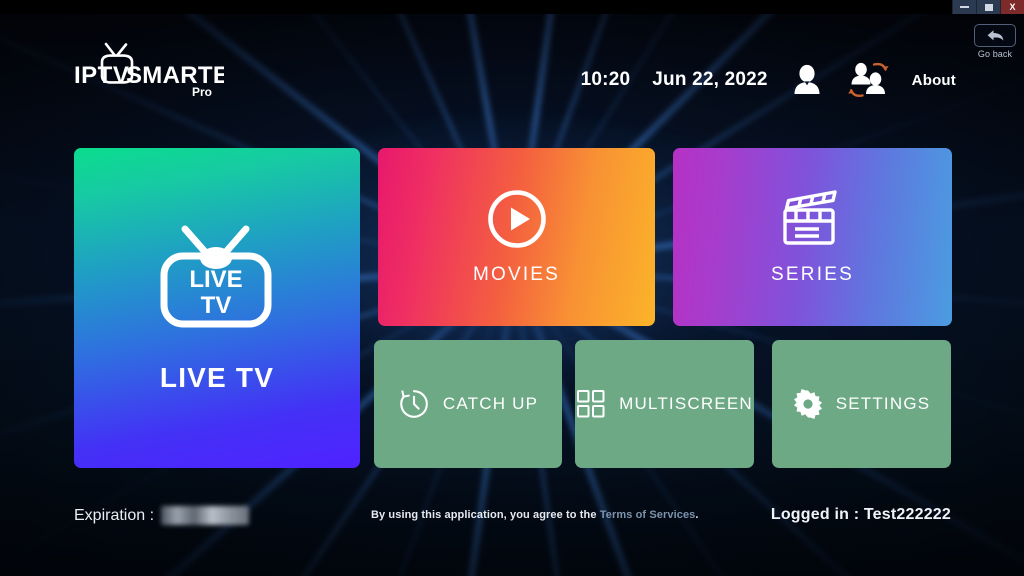 The width and height of the screenshot is (1024, 576). I want to click on user-profile-button, so click(807, 80).